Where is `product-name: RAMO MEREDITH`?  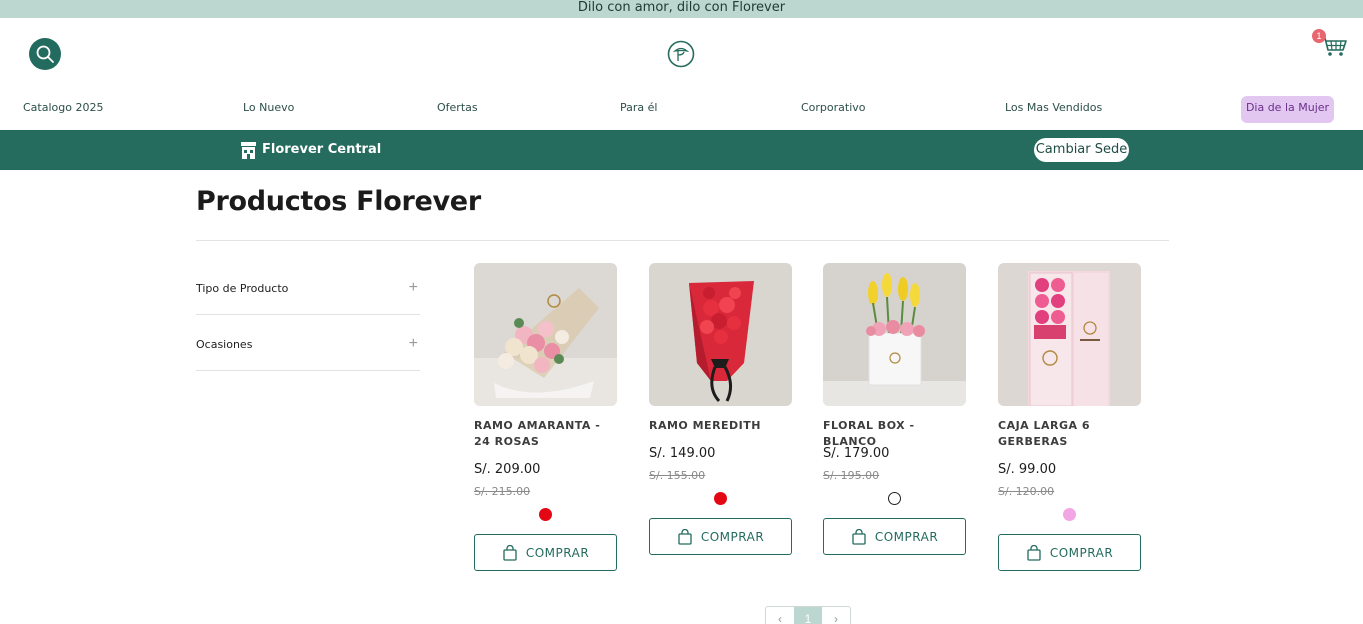
product-name: RAMO MEREDITH is located at coordinates (719, 426).